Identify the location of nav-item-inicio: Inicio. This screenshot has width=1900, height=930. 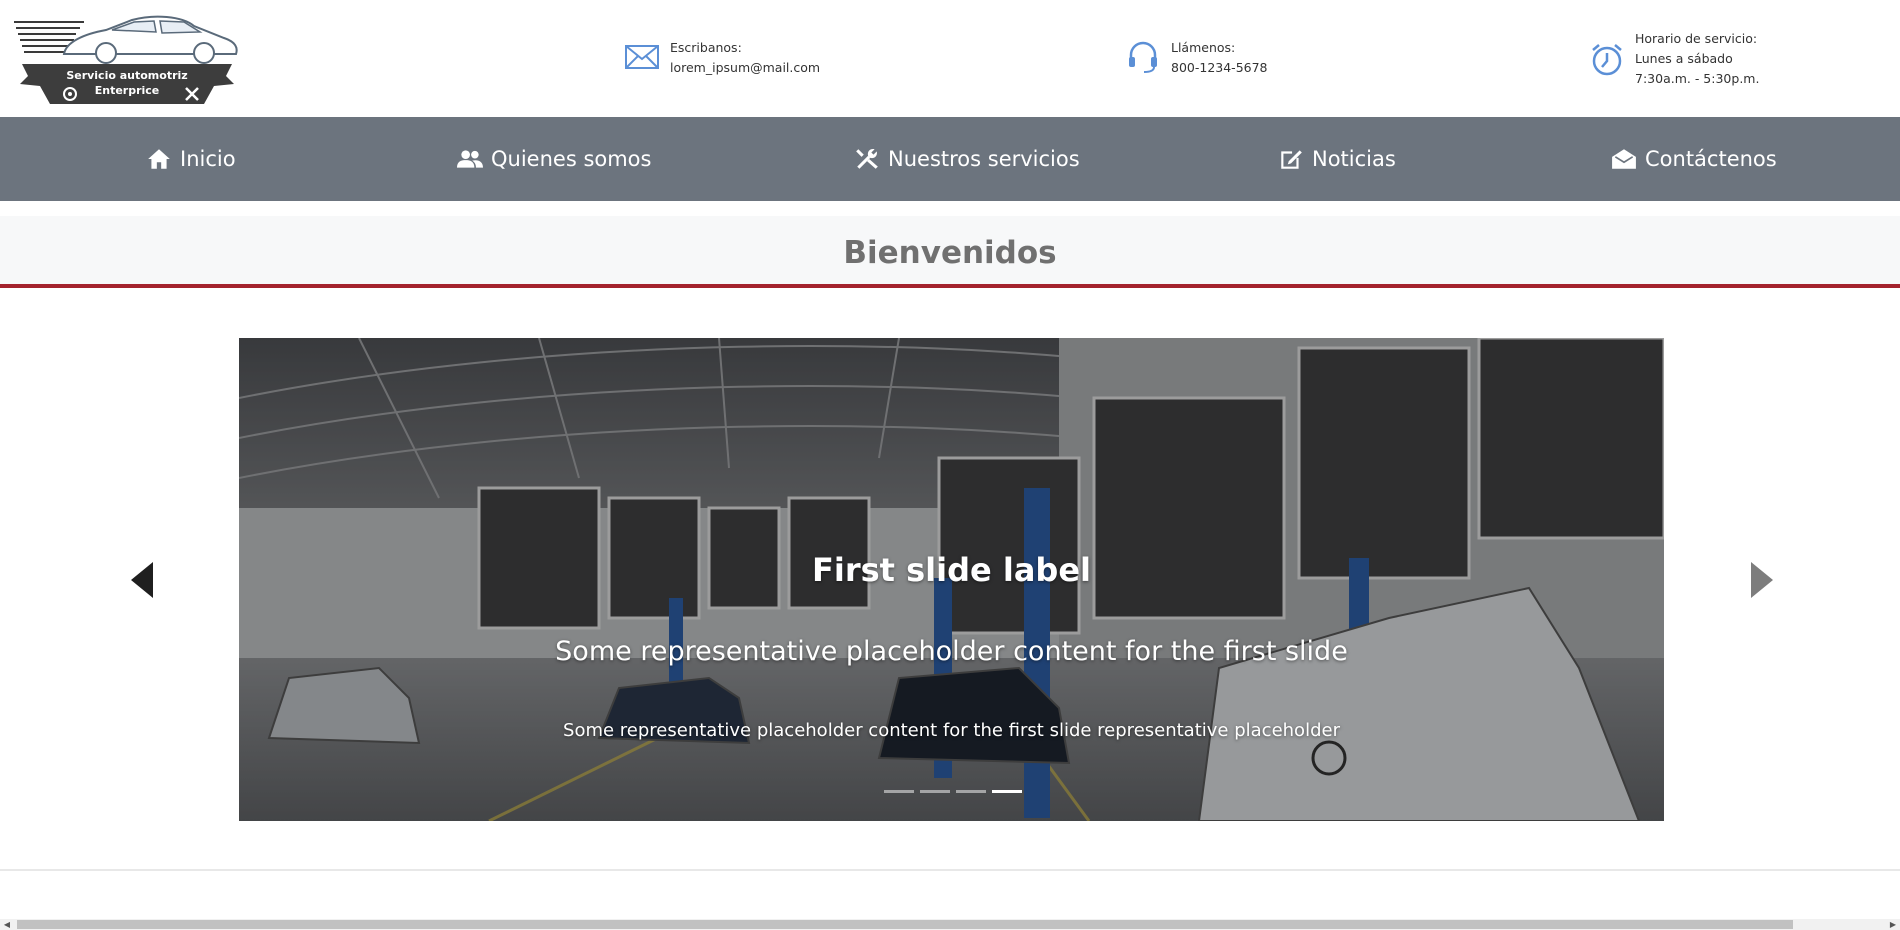
(191, 159).